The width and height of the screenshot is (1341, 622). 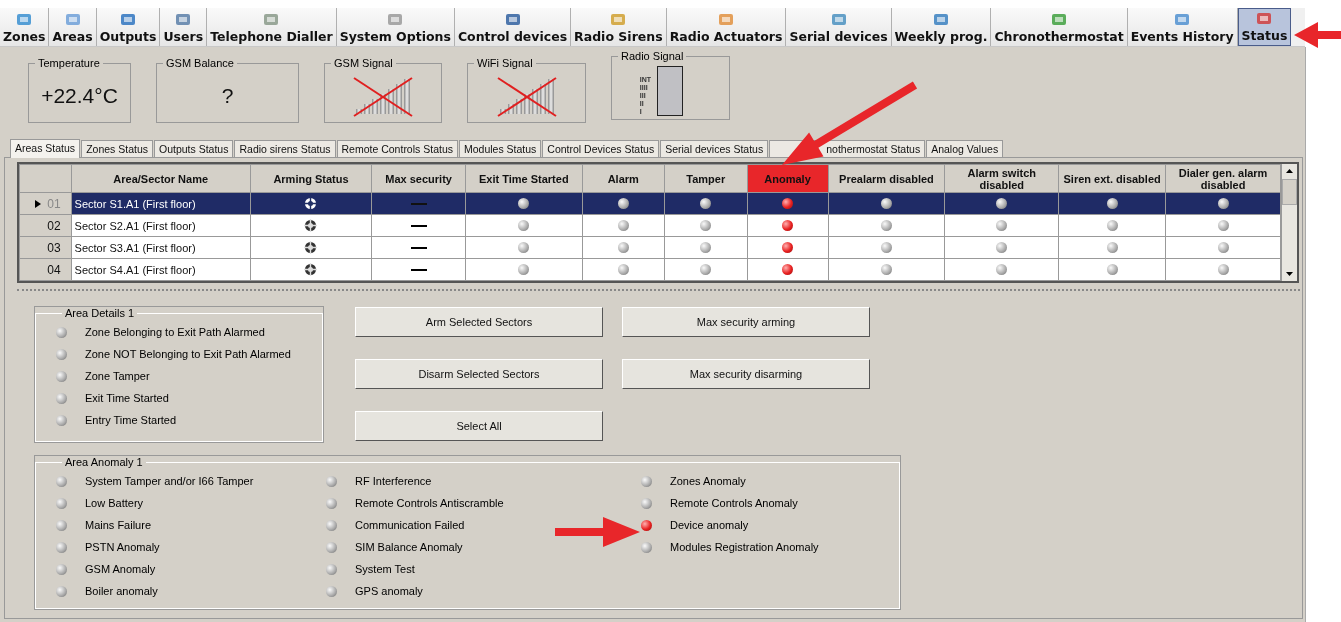 I want to click on row-number: 04, so click(x=54, y=269).